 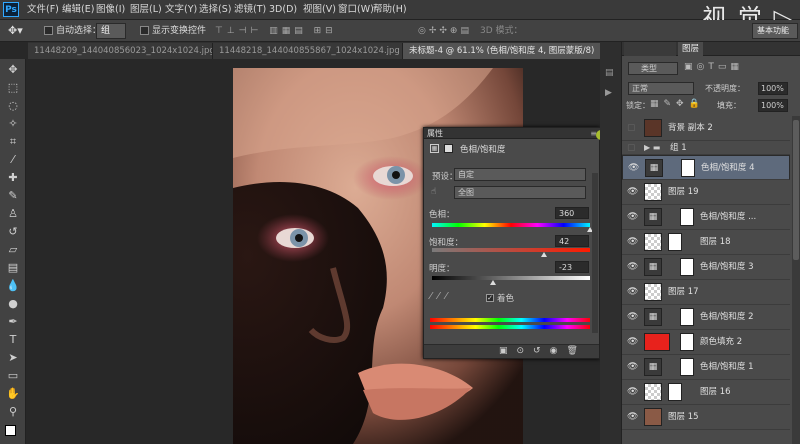 I want to click on menu-select: 选择(S), so click(x=215, y=10).